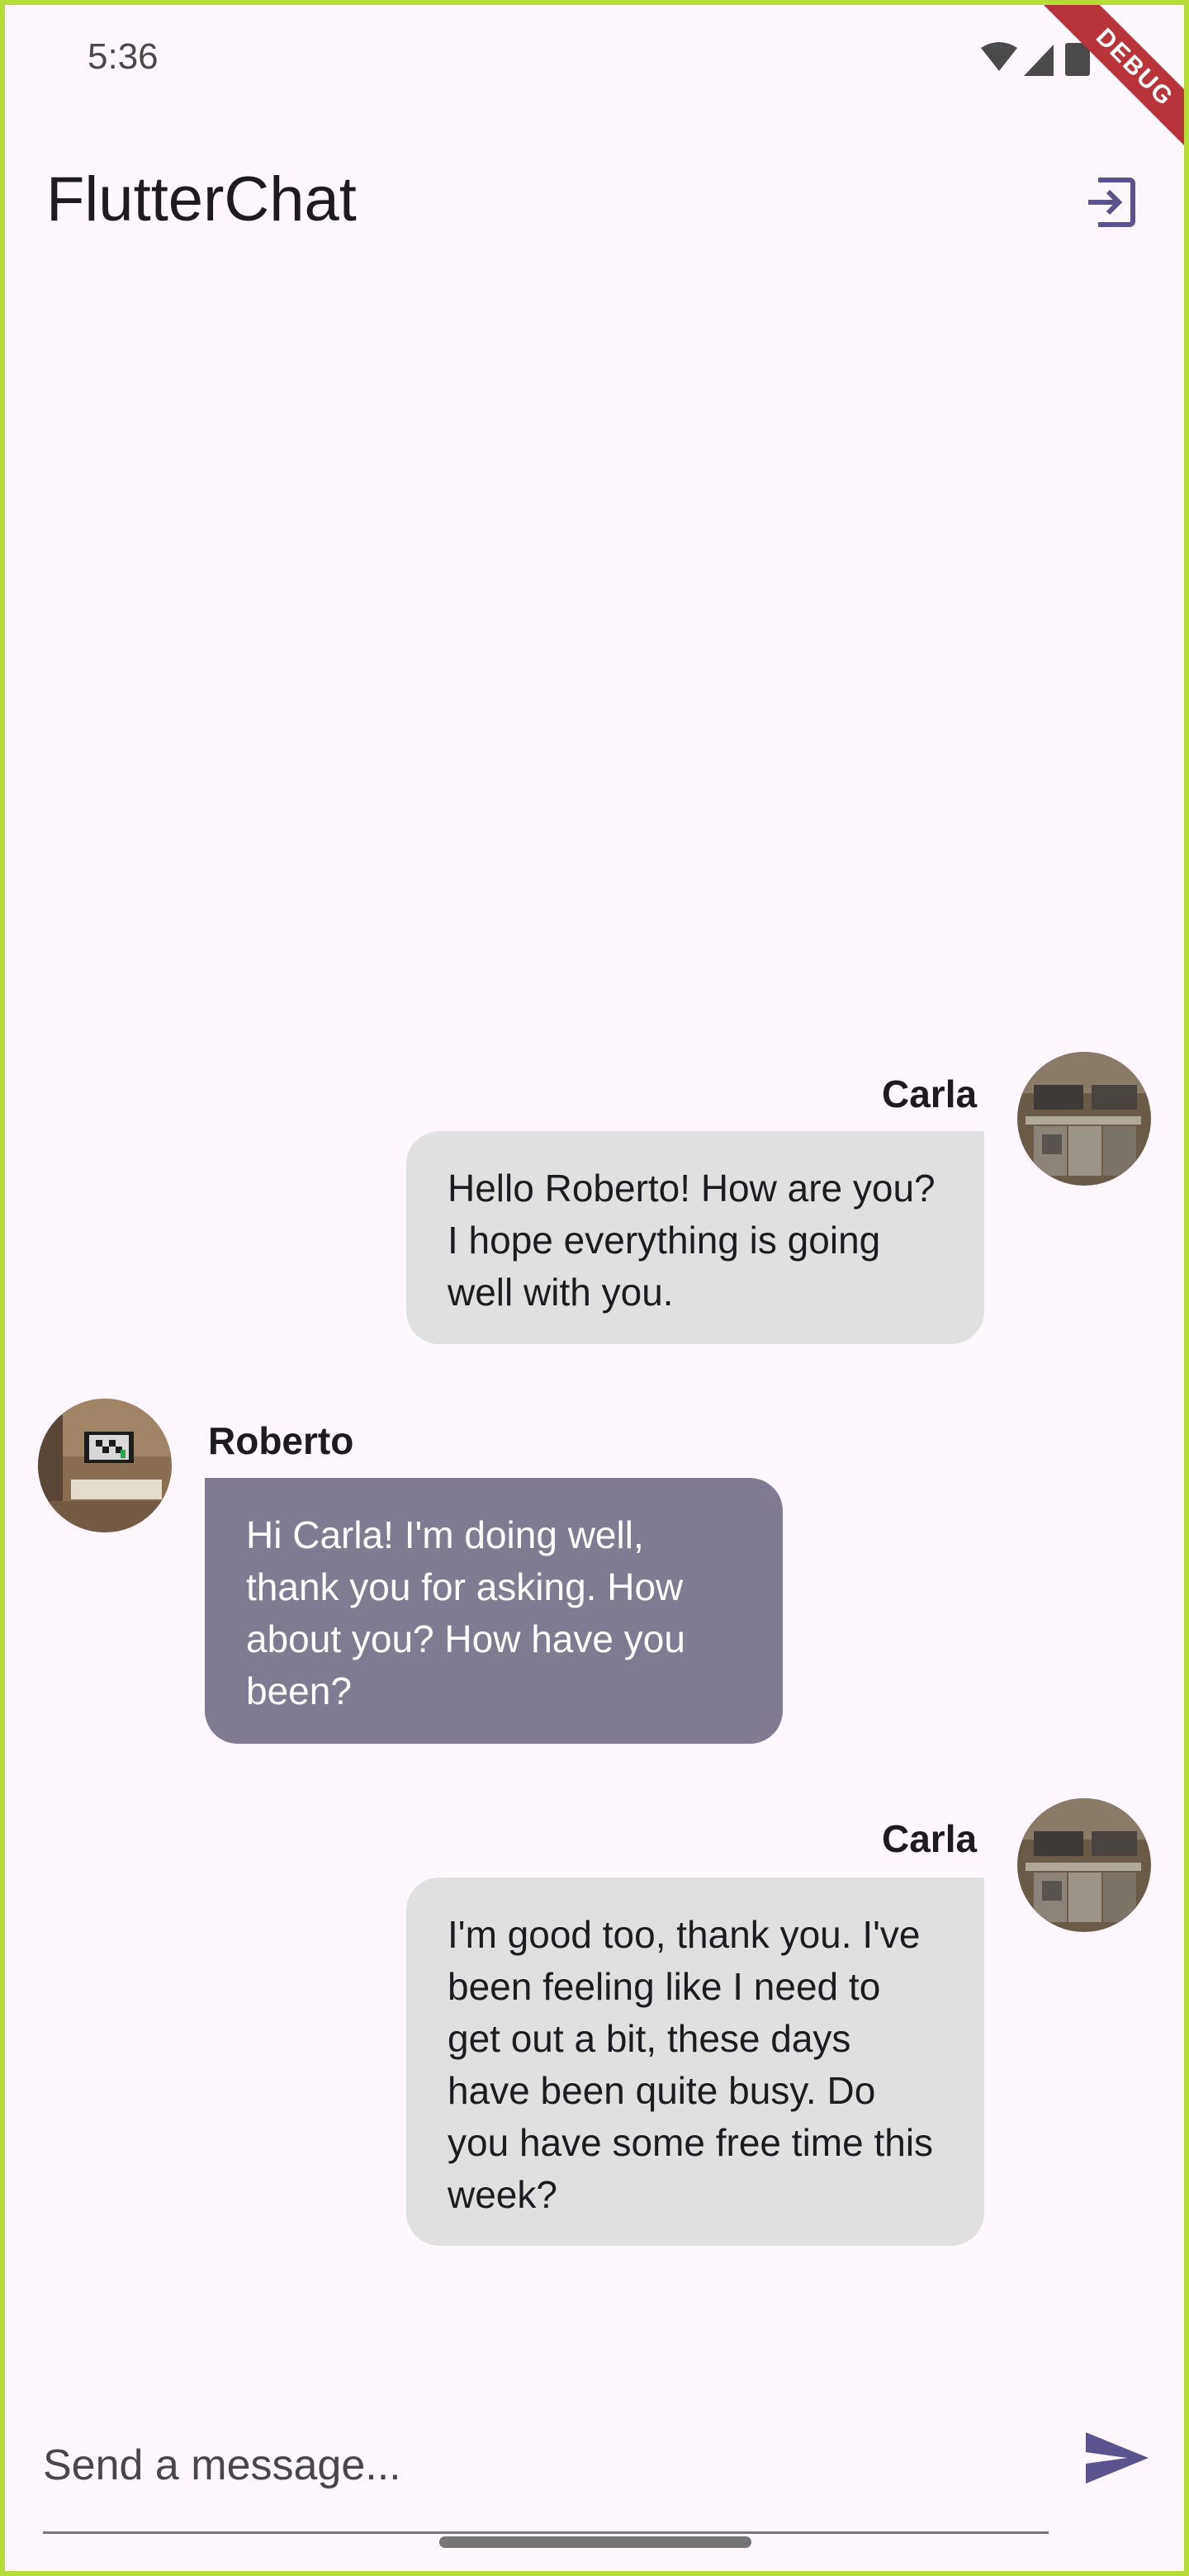 Image resolution: width=1189 pixels, height=2576 pixels. I want to click on send-icon, so click(1117, 2458).